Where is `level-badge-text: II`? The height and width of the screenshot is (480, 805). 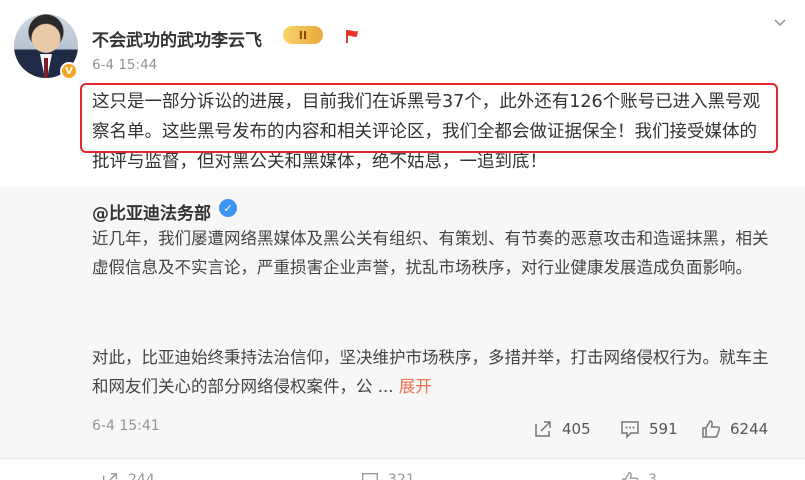
level-badge-text: II is located at coordinates (303, 35).